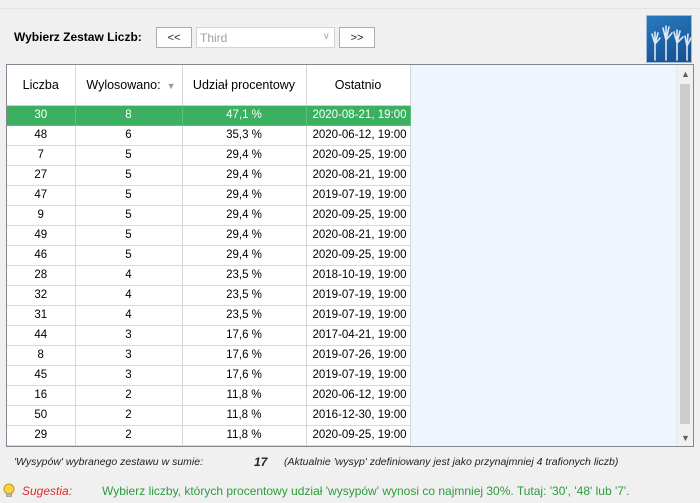  What do you see at coordinates (41, 115) in the screenshot?
I see `cell-number: 30` at bounding box center [41, 115].